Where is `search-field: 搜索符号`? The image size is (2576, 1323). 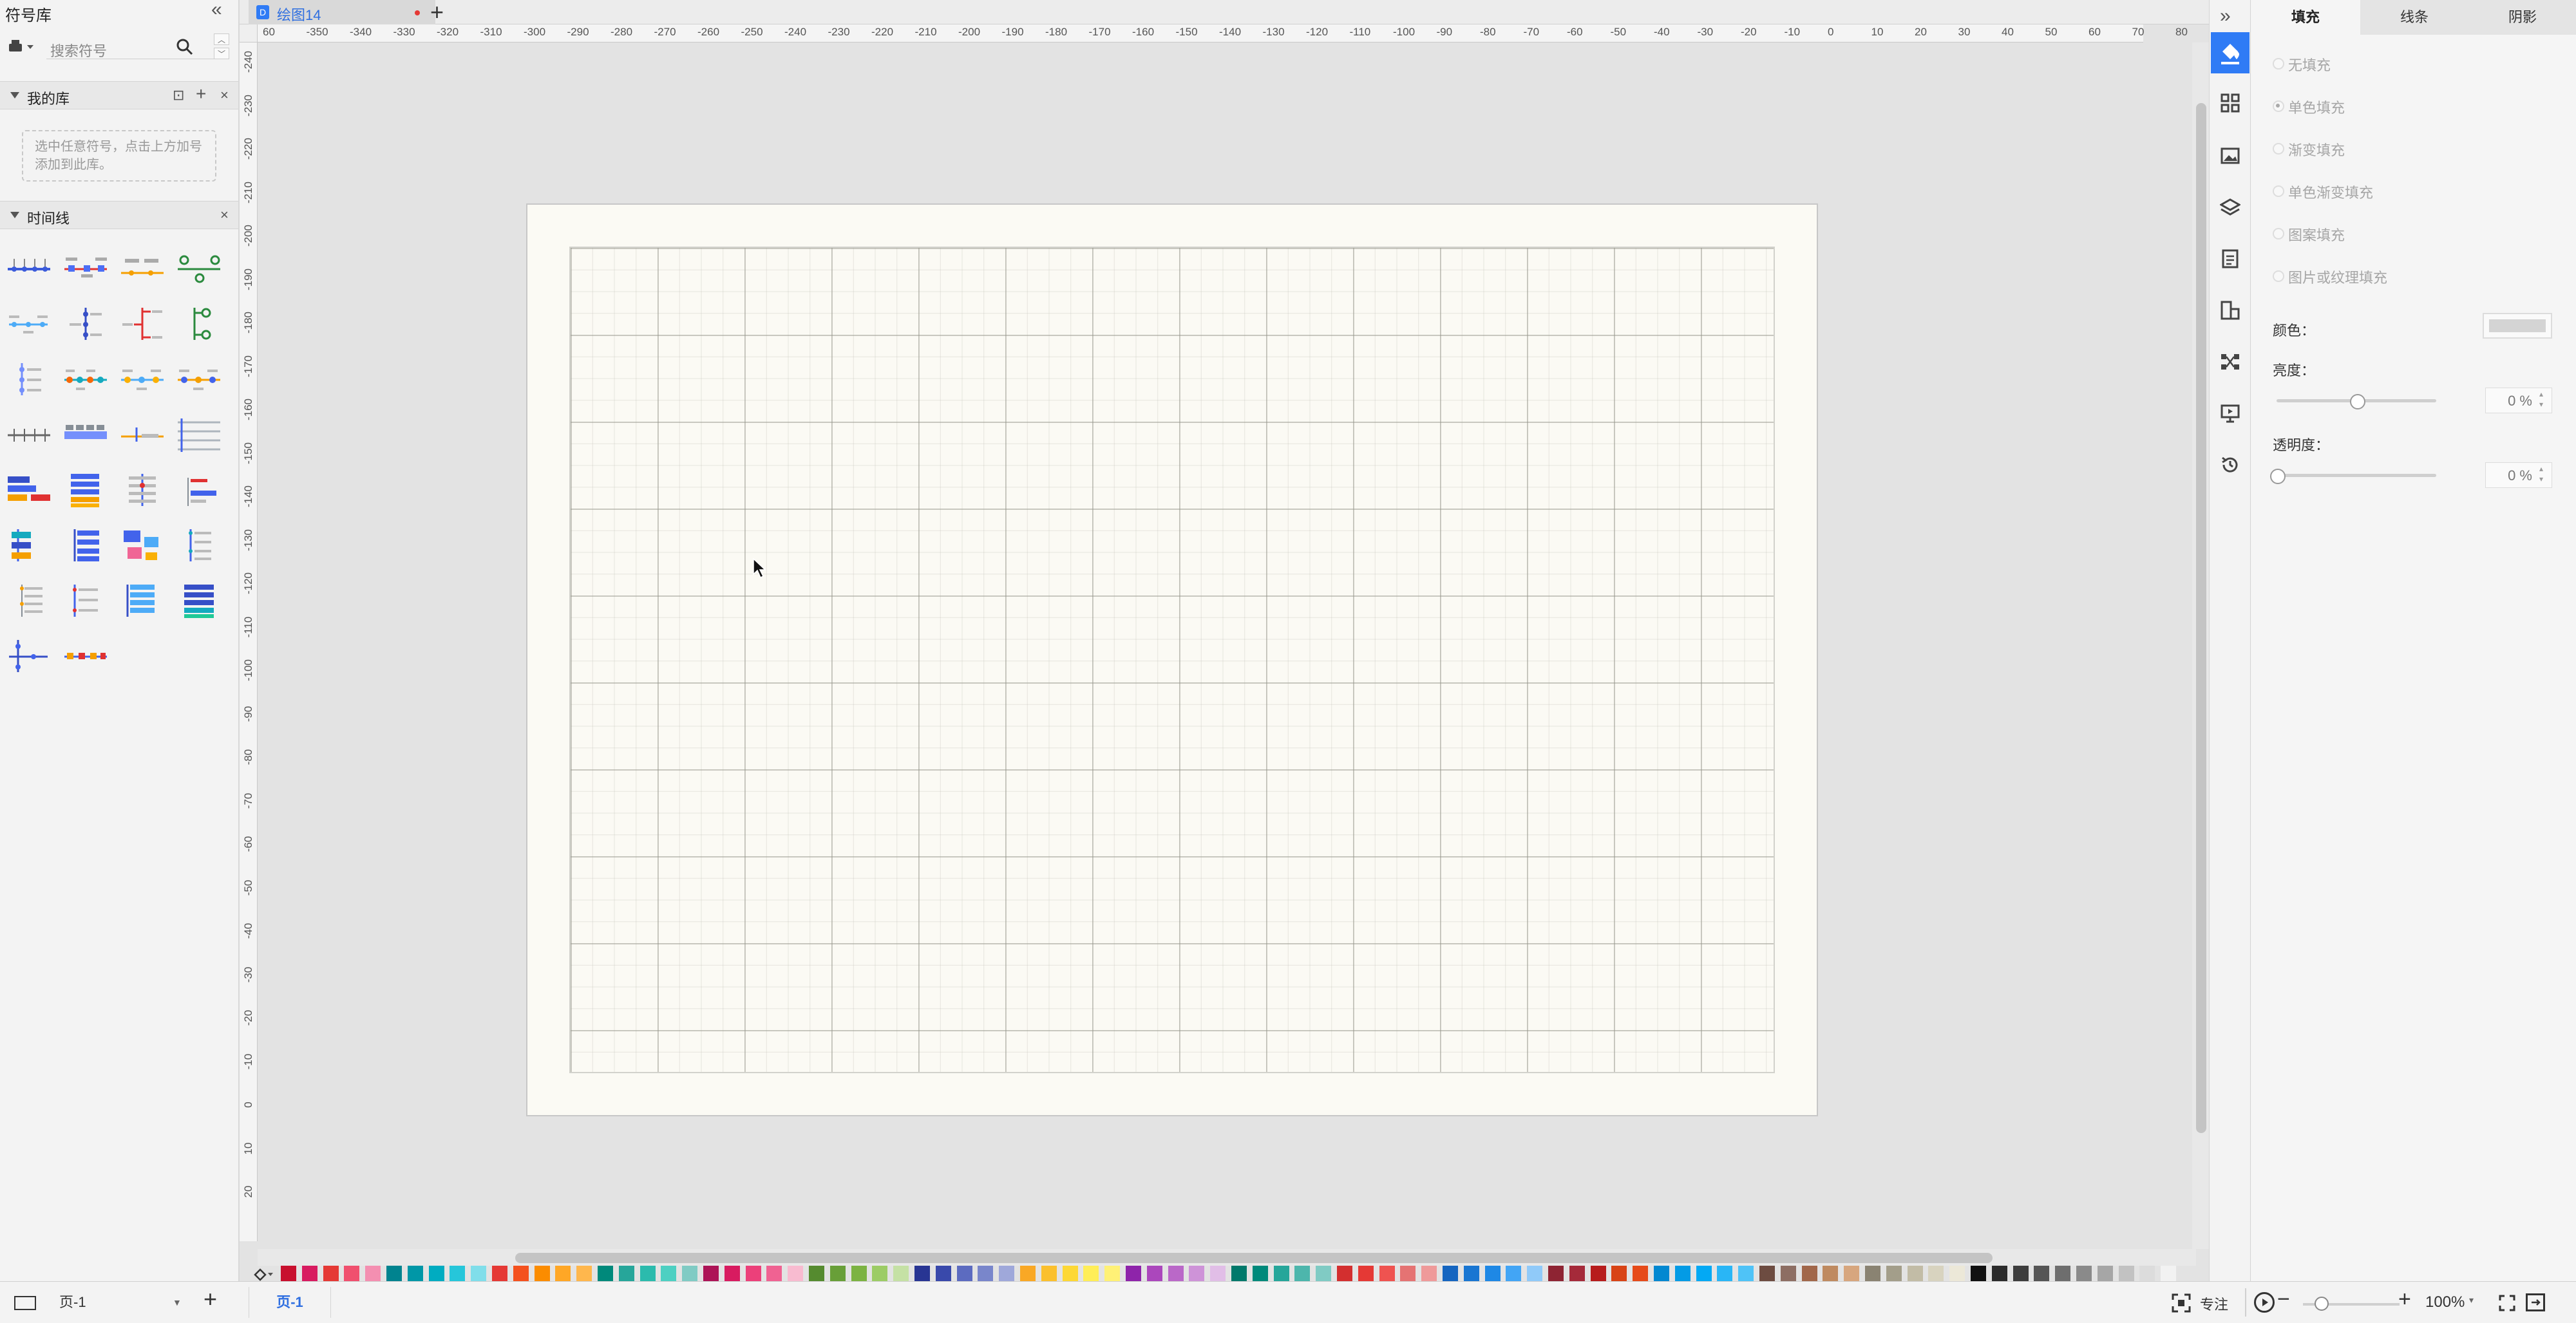
search-field: 搜索符号 is located at coordinates (133, 47).